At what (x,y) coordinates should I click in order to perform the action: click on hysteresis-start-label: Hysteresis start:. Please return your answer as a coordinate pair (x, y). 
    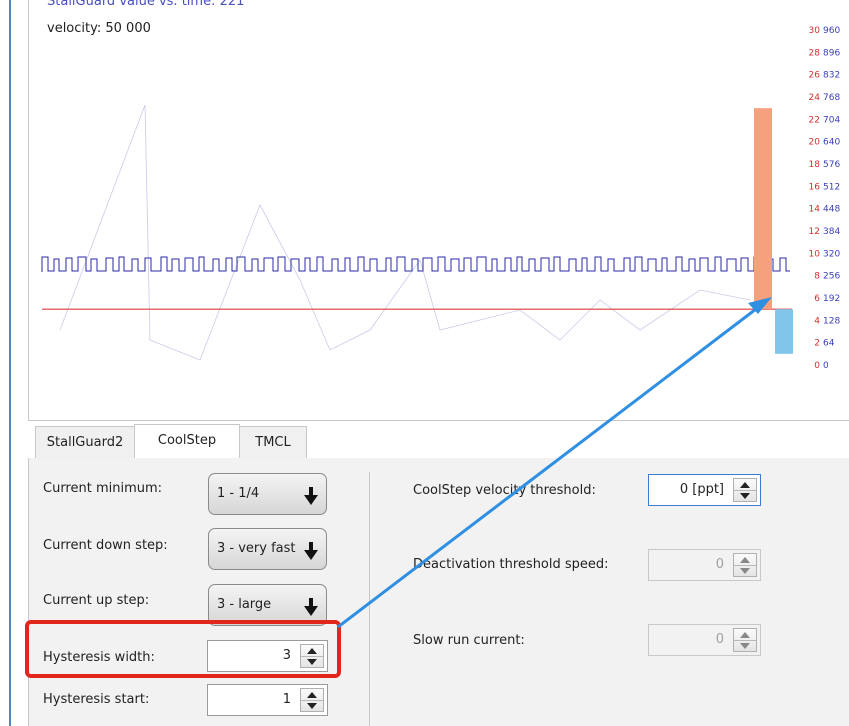
    Looking at the image, I should click on (96, 699).